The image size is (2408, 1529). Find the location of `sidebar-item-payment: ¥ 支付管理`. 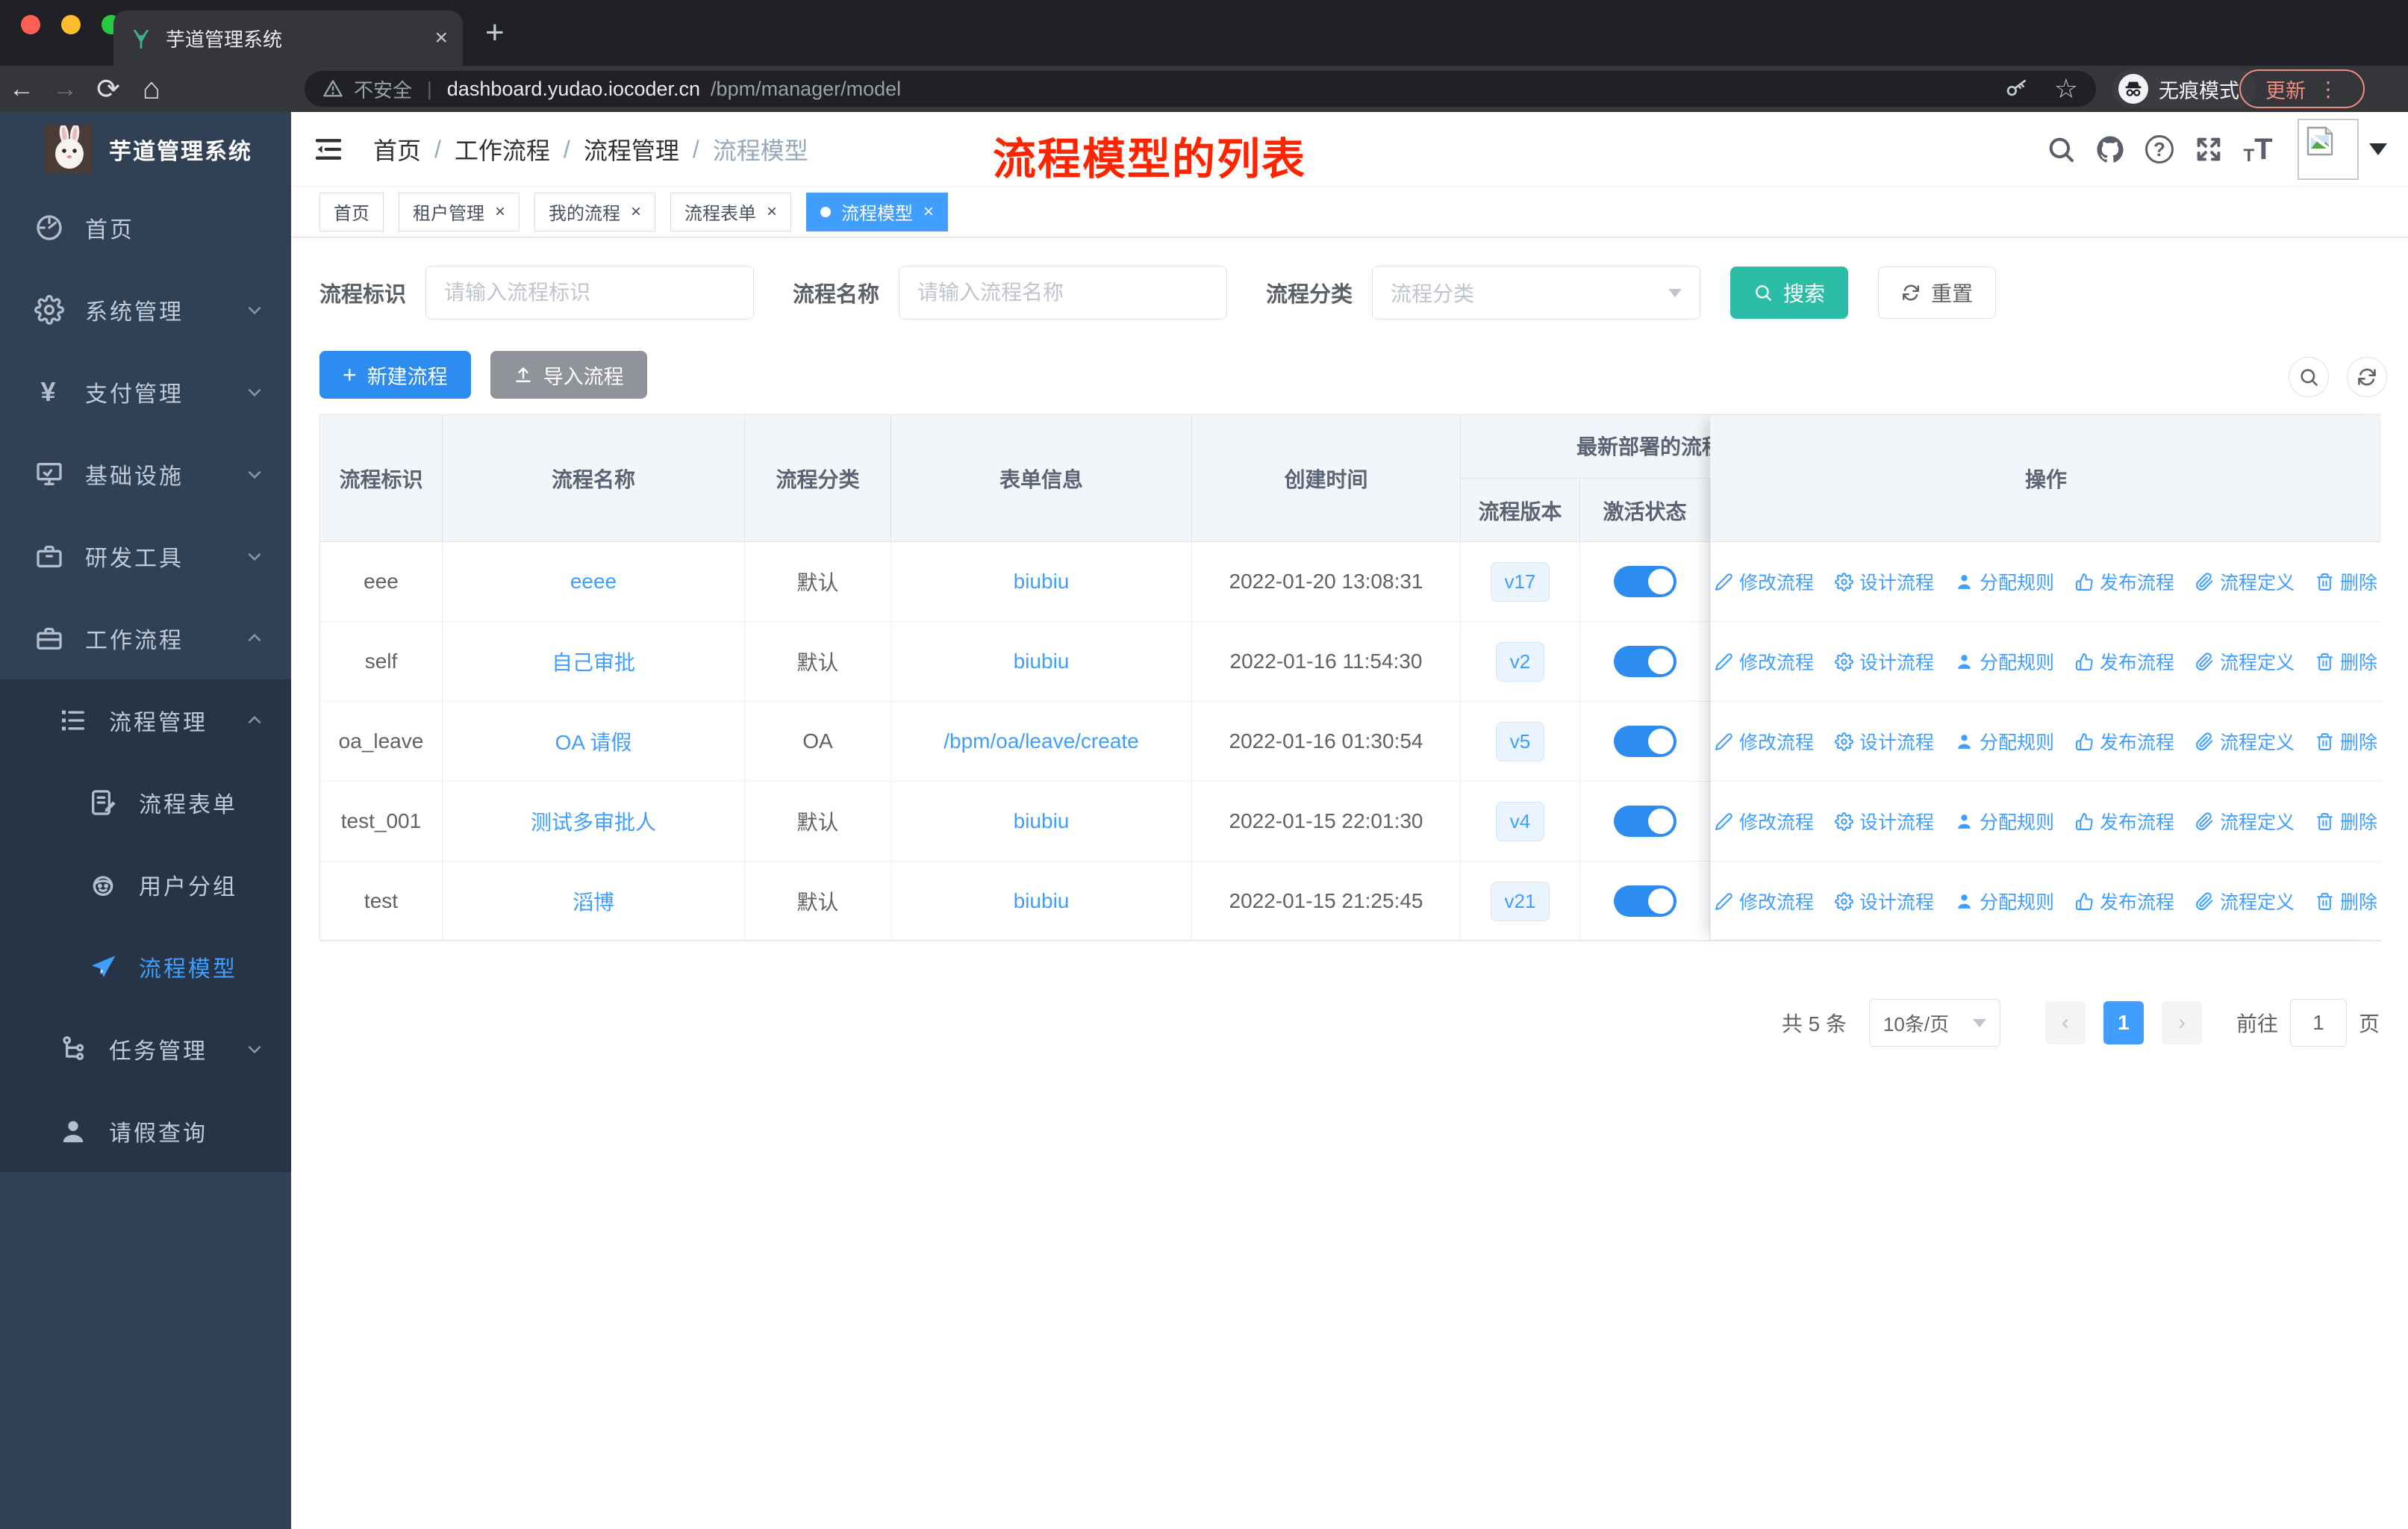

sidebar-item-payment: ¥ 支付管理 is located at coordinates (145, 392).